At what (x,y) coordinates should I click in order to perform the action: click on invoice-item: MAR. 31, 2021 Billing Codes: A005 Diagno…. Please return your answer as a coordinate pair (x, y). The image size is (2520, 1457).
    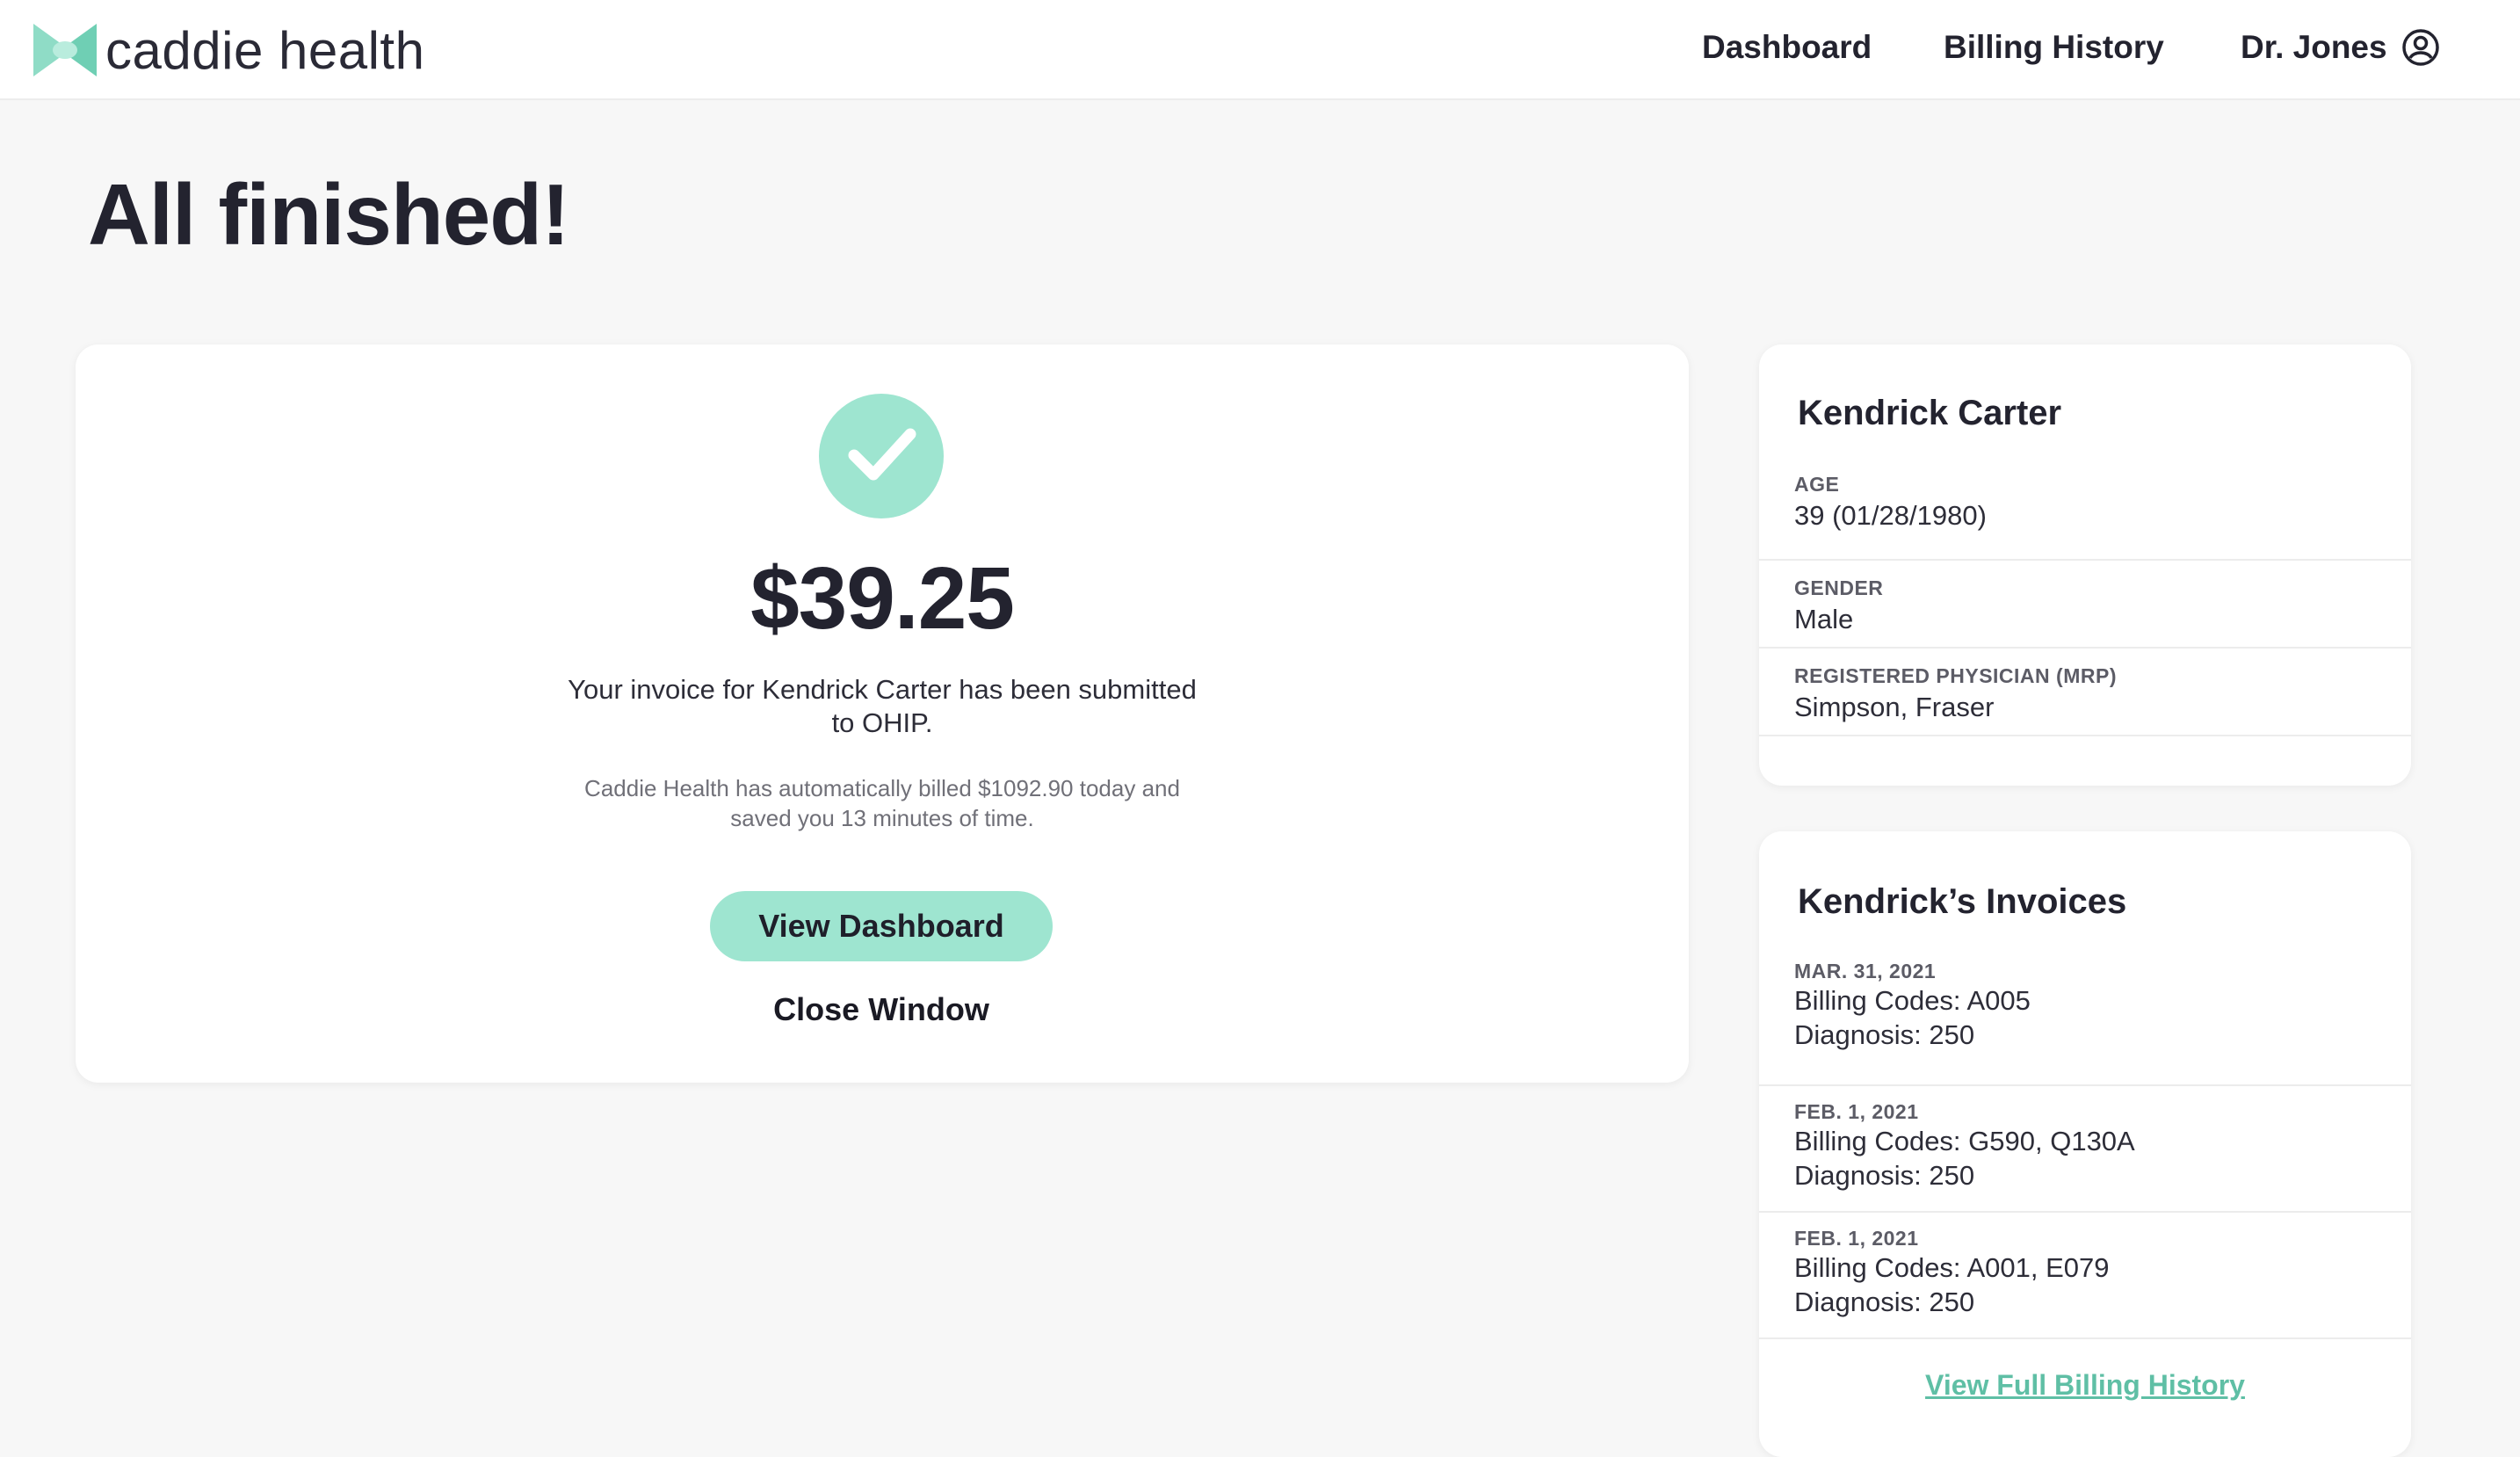
    Looking at the image, I should click on (2085, 1023).